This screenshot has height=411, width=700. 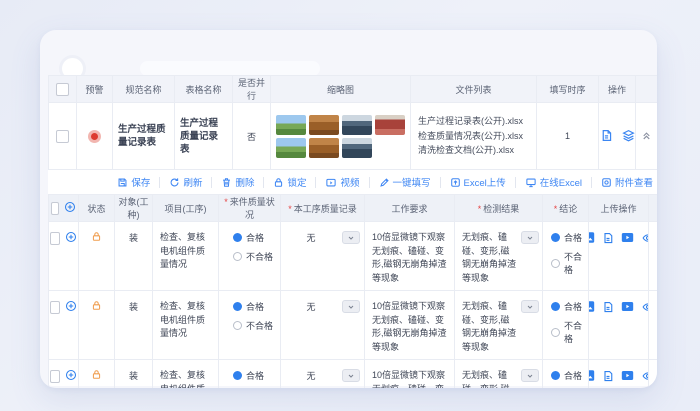 I want to click on save-button: 保存, so click(x=133, y=182).